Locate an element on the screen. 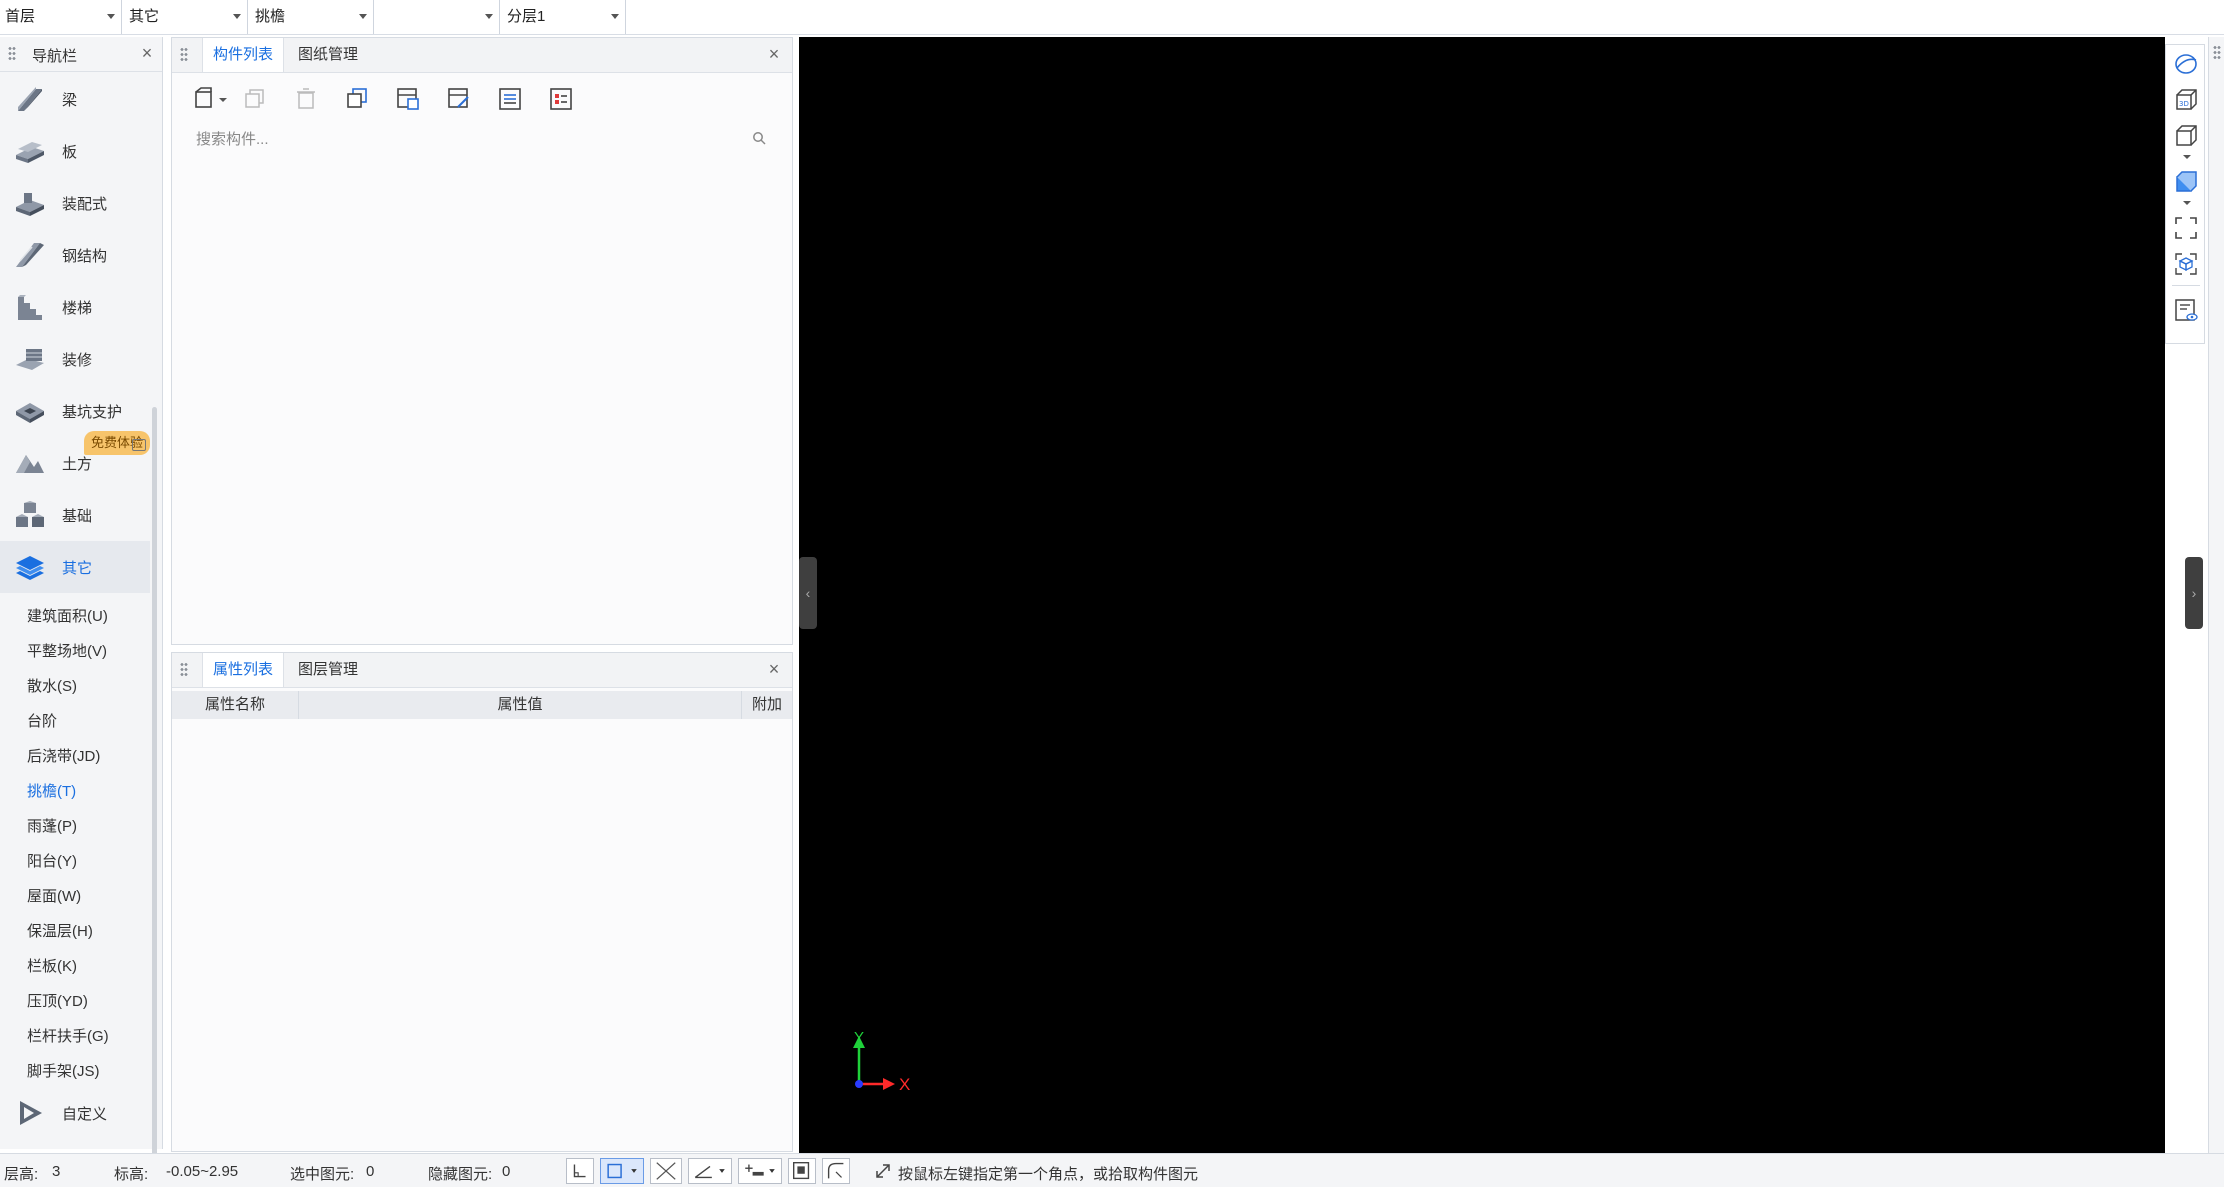 This screenshot has width=2224, height=1187. column-header-additional: 附加 is located at coordinates (767, 705).